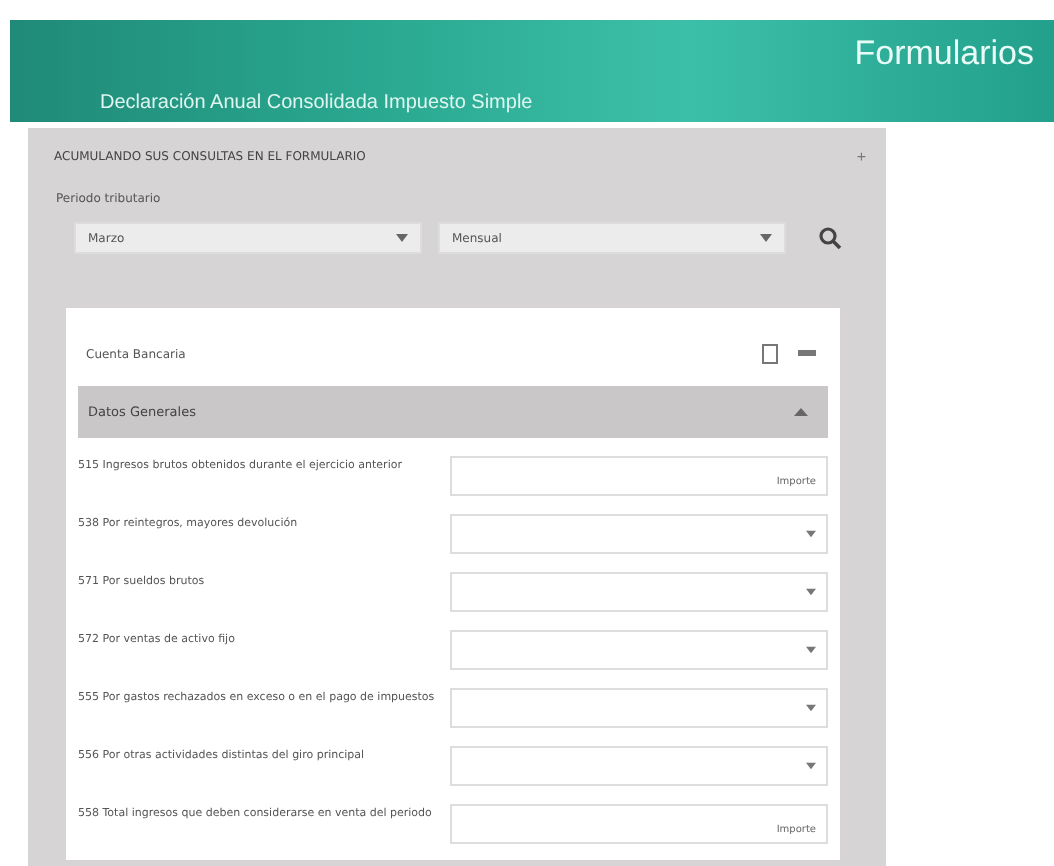 The height and width of the screenshot is (866, 1054). Describe the element at coordinates (807, 354) in the screenshot. I see `minimize-icon` at that location.